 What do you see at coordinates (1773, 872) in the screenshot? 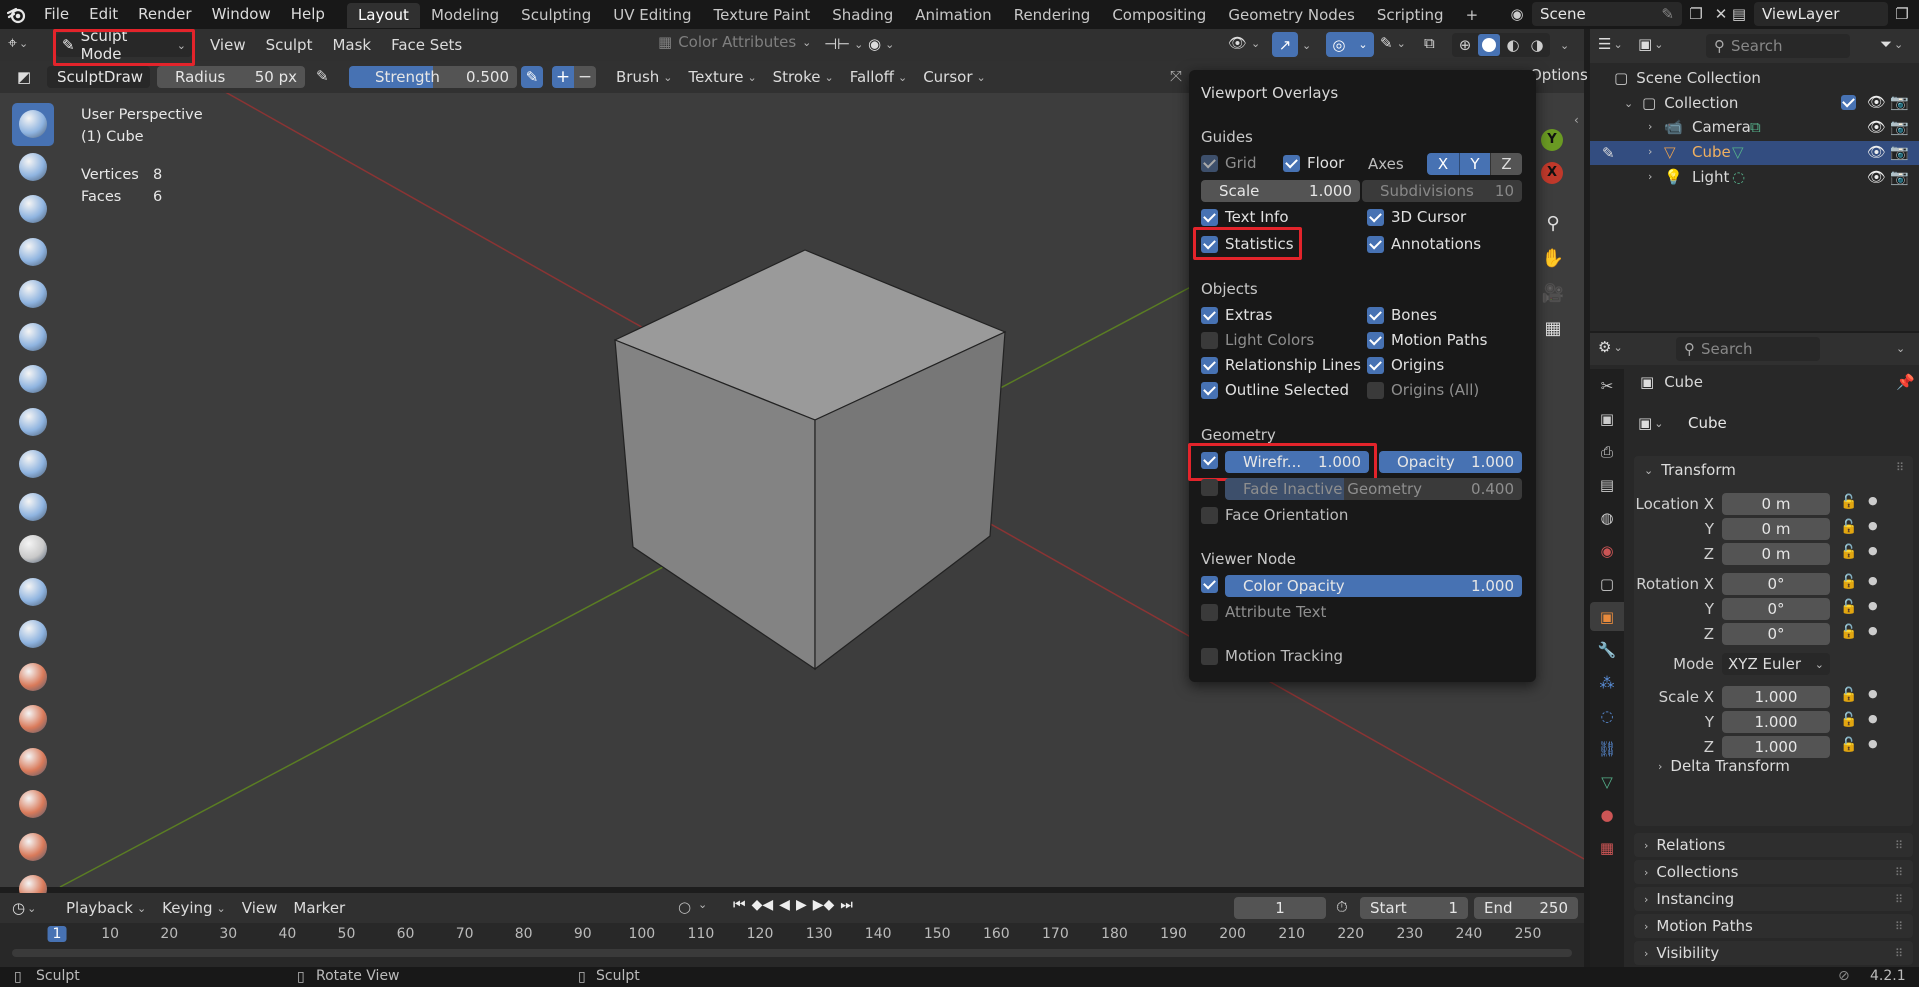
I see `section-collections: › Collections ⠿` at bounding box center [1773, 872].